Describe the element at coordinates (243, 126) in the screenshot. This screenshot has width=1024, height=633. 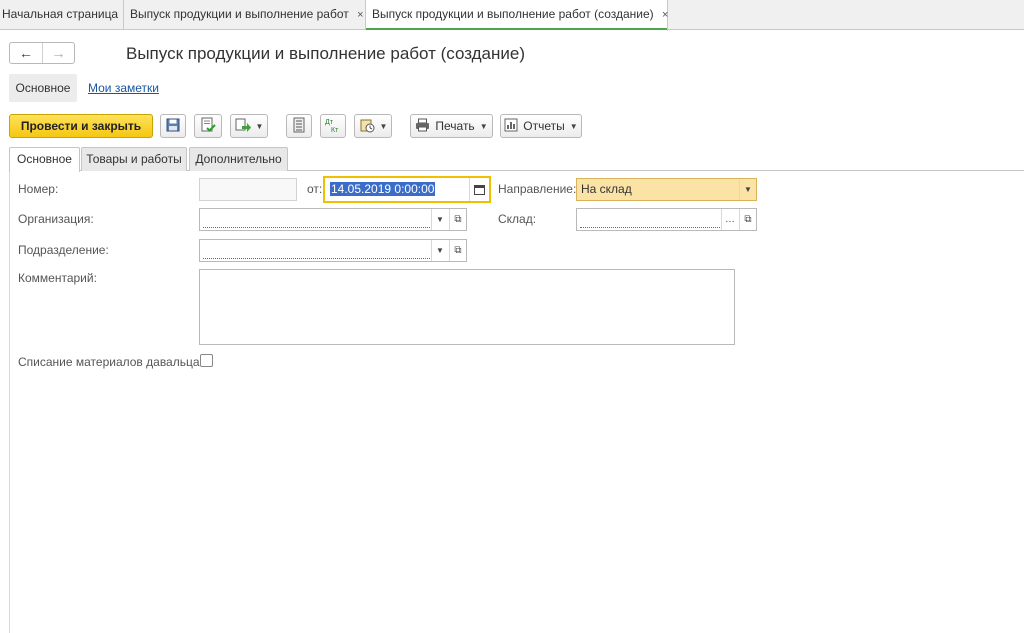
I see `create-based-icon` at that location.